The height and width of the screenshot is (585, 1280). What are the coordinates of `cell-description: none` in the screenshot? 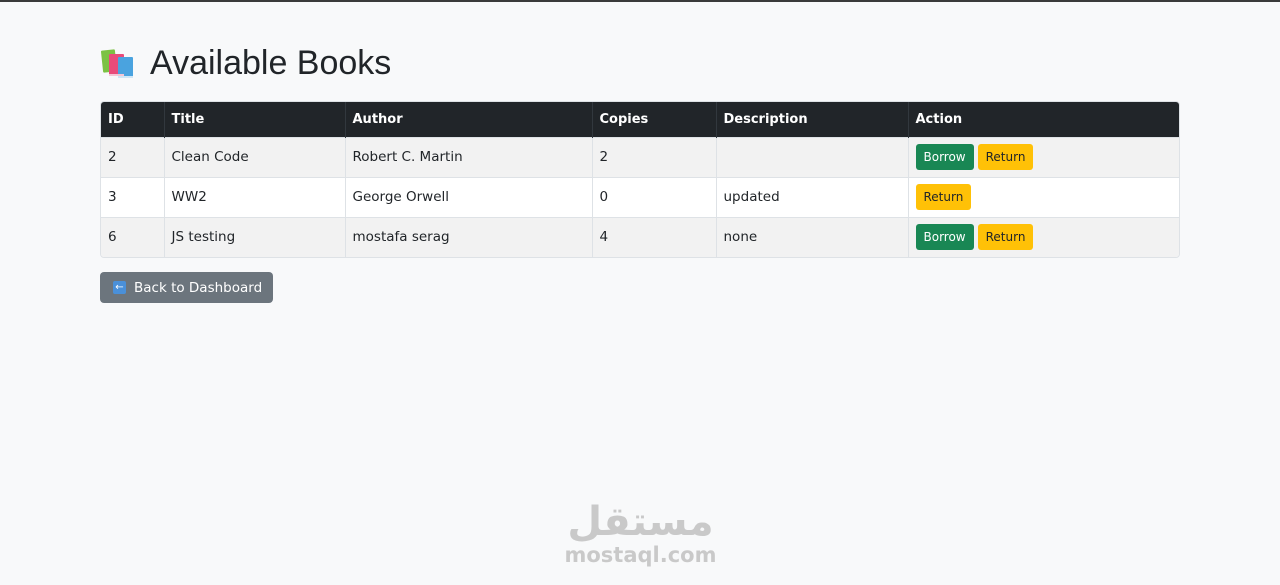 It's located at (812, 236).